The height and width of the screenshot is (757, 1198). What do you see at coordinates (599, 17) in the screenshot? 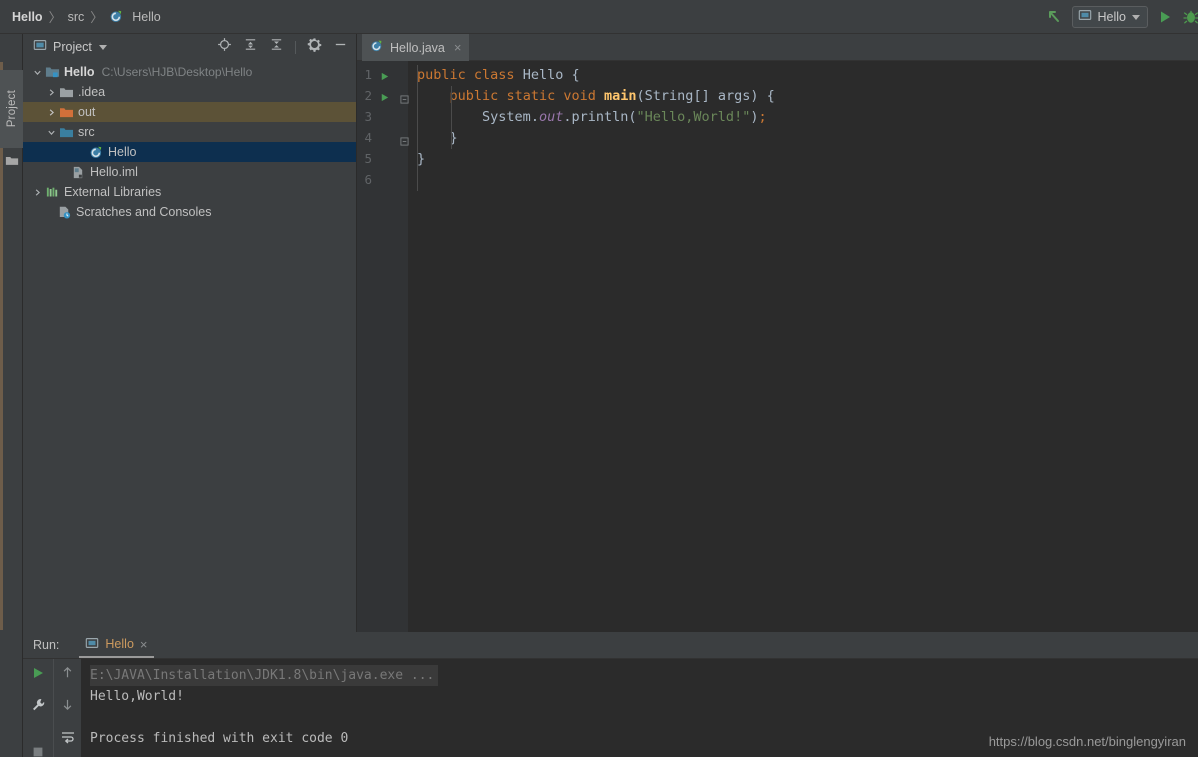
I see `top-navigation-bar: Hello 〉 src 〉 Hello Hello` at bounding box center [599, 17].